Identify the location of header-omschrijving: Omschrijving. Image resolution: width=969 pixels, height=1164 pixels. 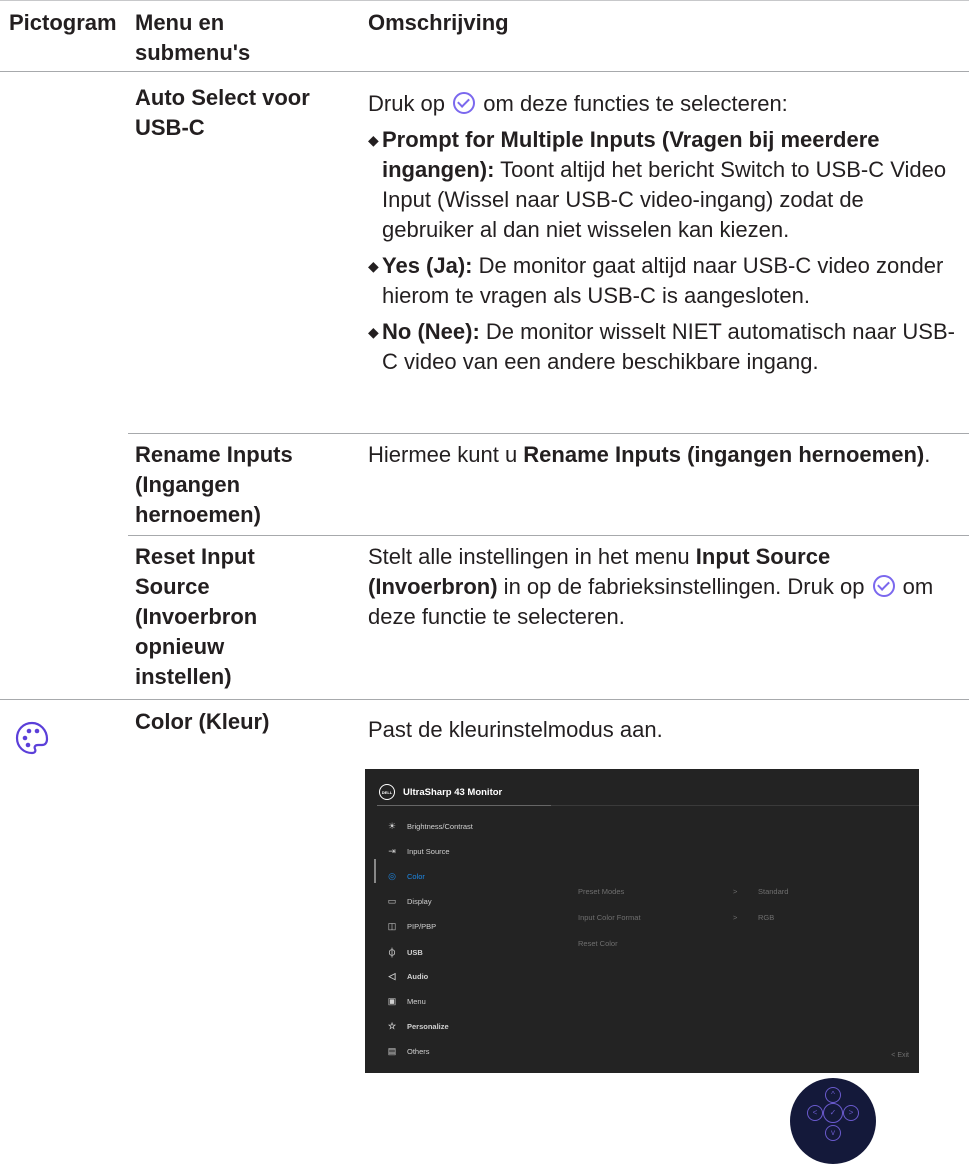
(438, 22).